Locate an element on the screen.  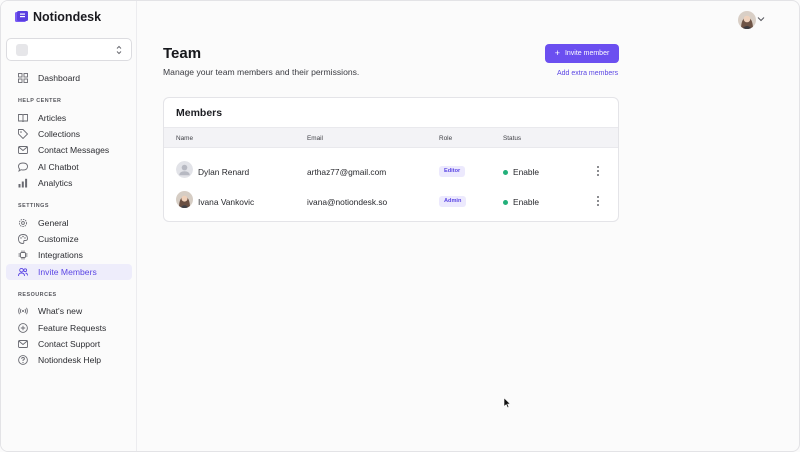
role-badge: Editor is located at coordinates (452, 171).